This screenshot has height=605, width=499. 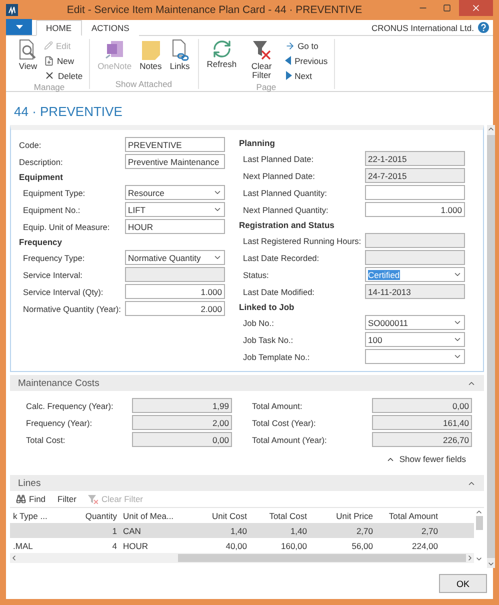 I want to click on field-label: Last Date Recorded:, so click(x=281, y=257).